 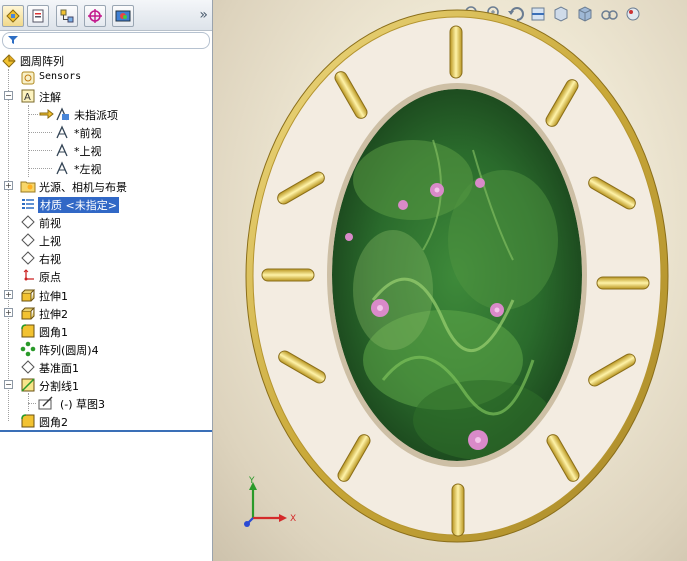 I want to click on displaymanager-tab, so click(x=123, y=16).